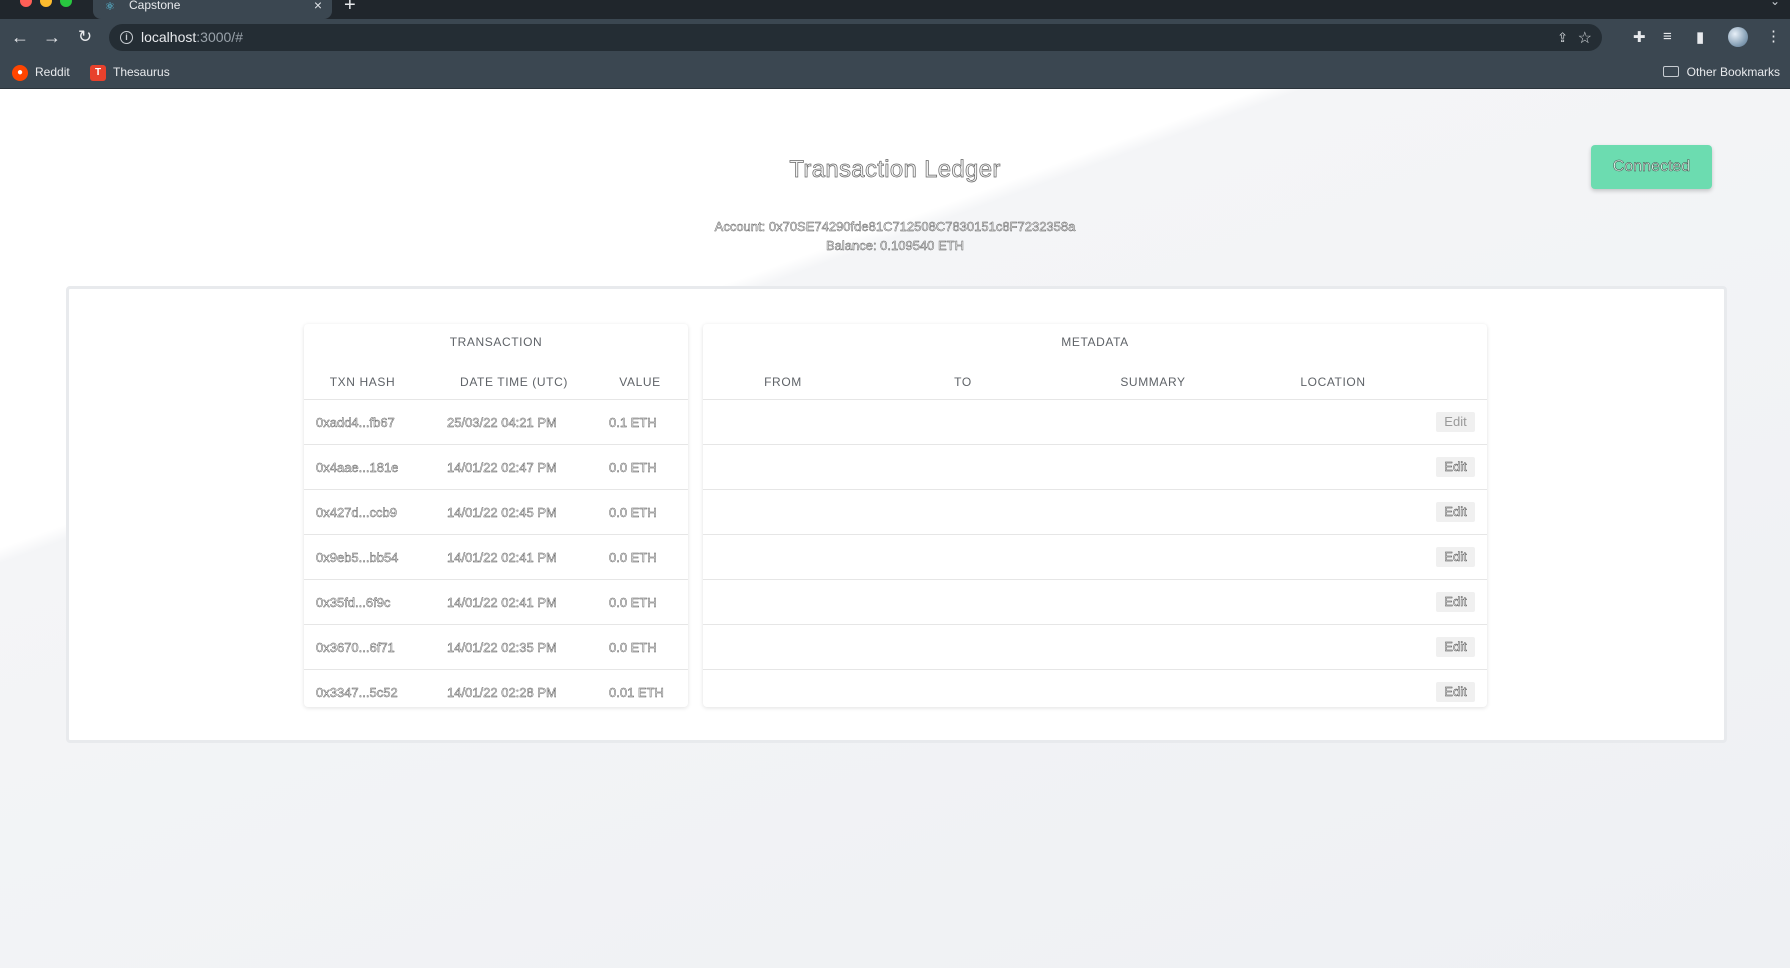  Describe the element at coordinates (357, 692) in the screenshot. I see `txn-hash: 0x3347...5c52` at that location.